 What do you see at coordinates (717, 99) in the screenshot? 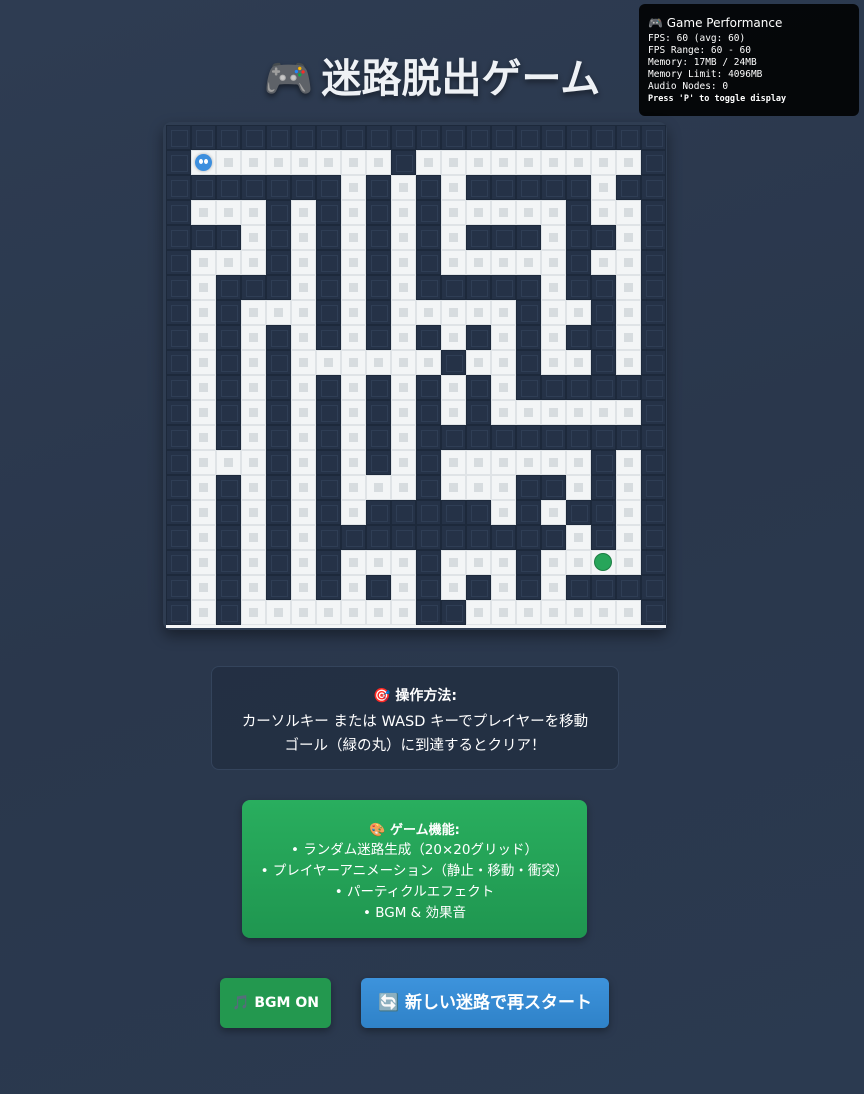
I see `toggle-hint: Press 'P' to toggle display` at bounding box center [717, 99].